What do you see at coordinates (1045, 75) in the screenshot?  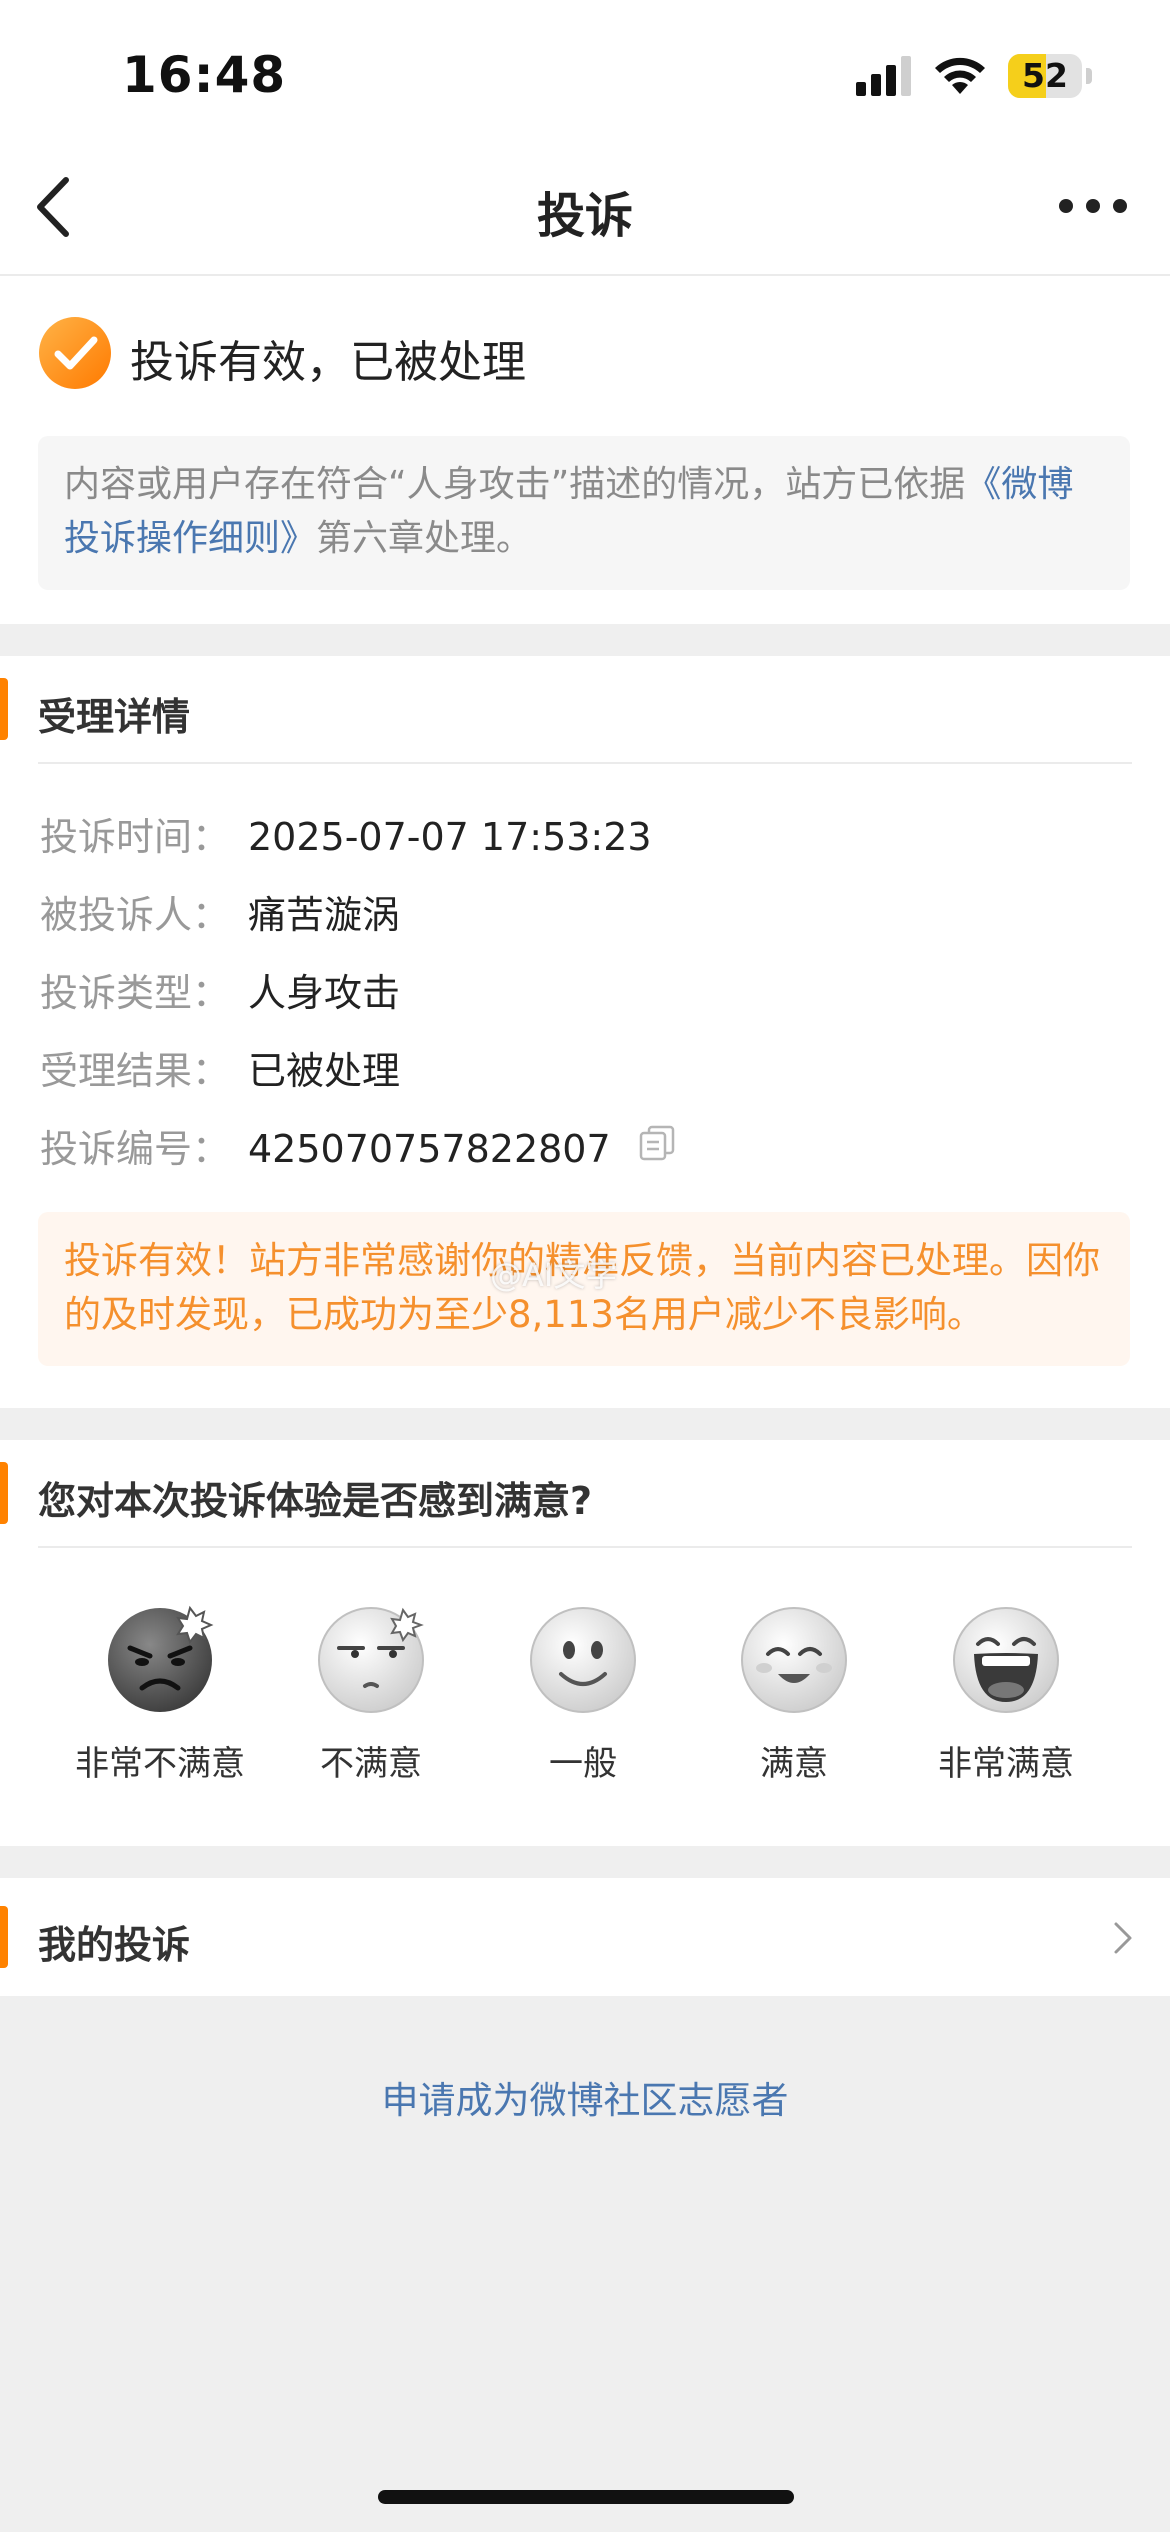 I see `battery-percent: 52` at bounding box center [1045, 75].